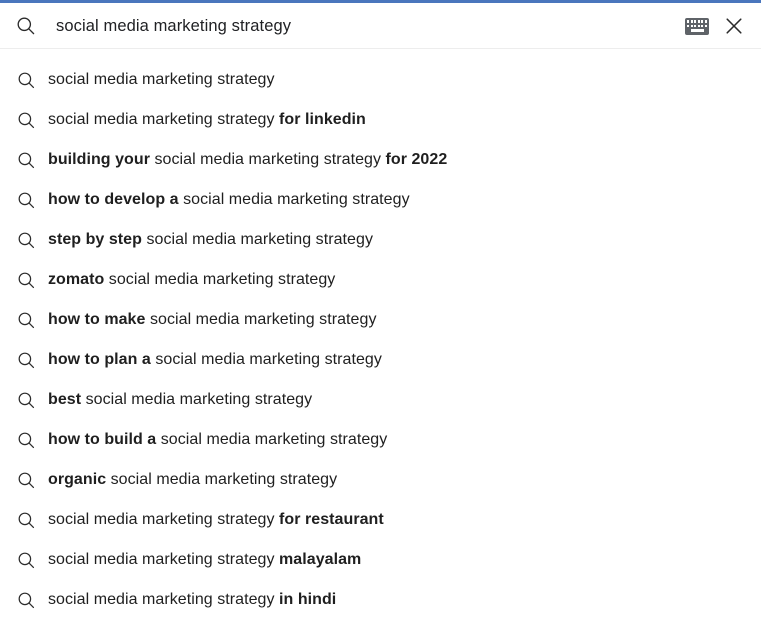 This screenshot has height=628, width=761. What do you see at coordinates (161, 79) in the screenshot?
I see `suggestion-text: social media marketing strategy` at bounding box center [161, 79].